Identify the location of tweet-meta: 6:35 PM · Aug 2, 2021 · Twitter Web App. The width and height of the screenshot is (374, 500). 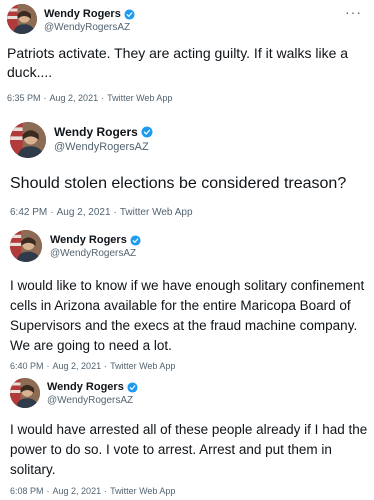
(89, 98).